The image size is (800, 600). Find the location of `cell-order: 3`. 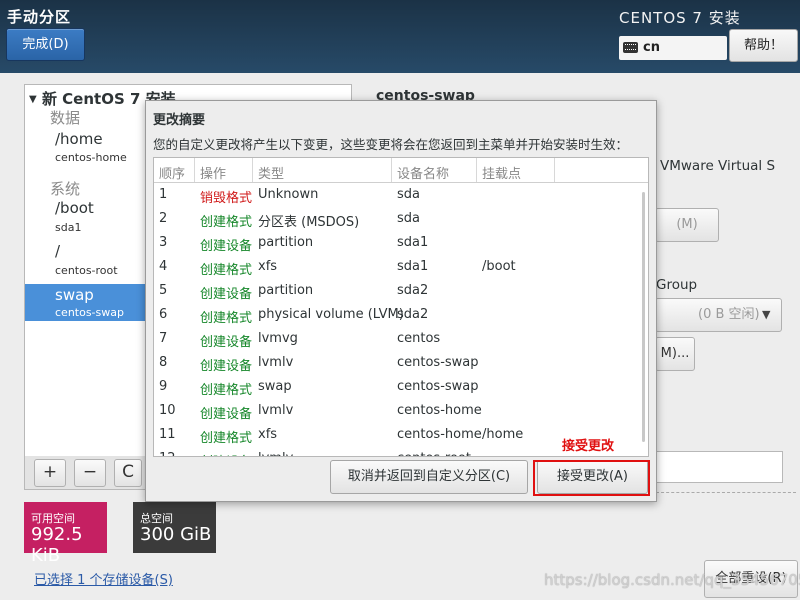

cell-order: 3 is located at coordinates (163, 242).